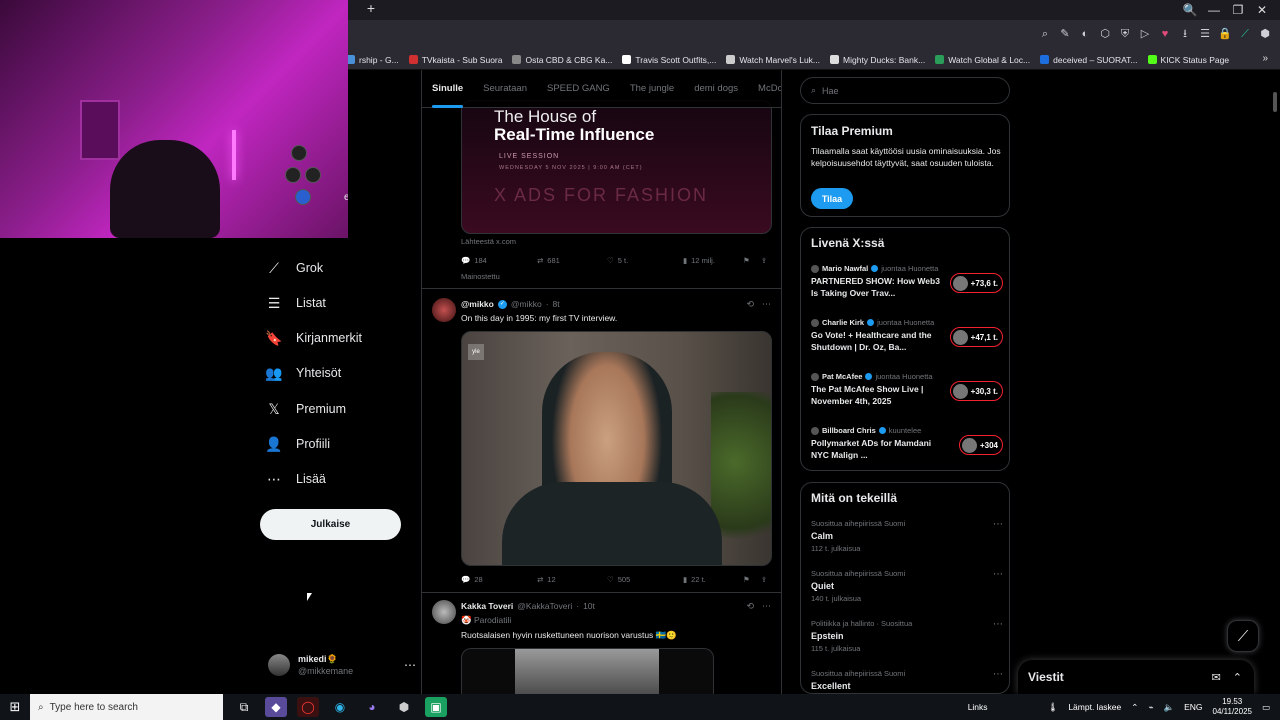 The height and width of the screenshot is (720, 1280). Describe the element at coordinates (616, 448) in the screenshot. I see `post-video: yle` at that location.